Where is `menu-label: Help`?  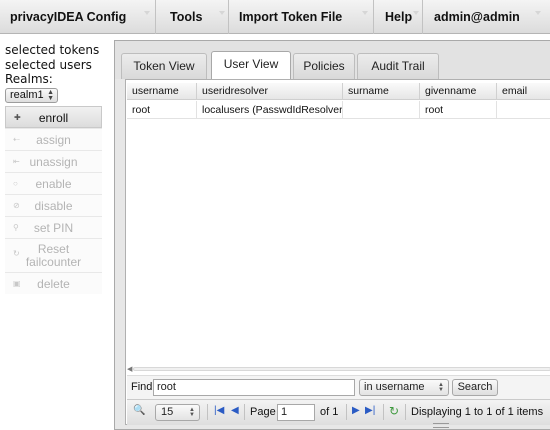 menu-label: Help is located at coordinates (399, 17).